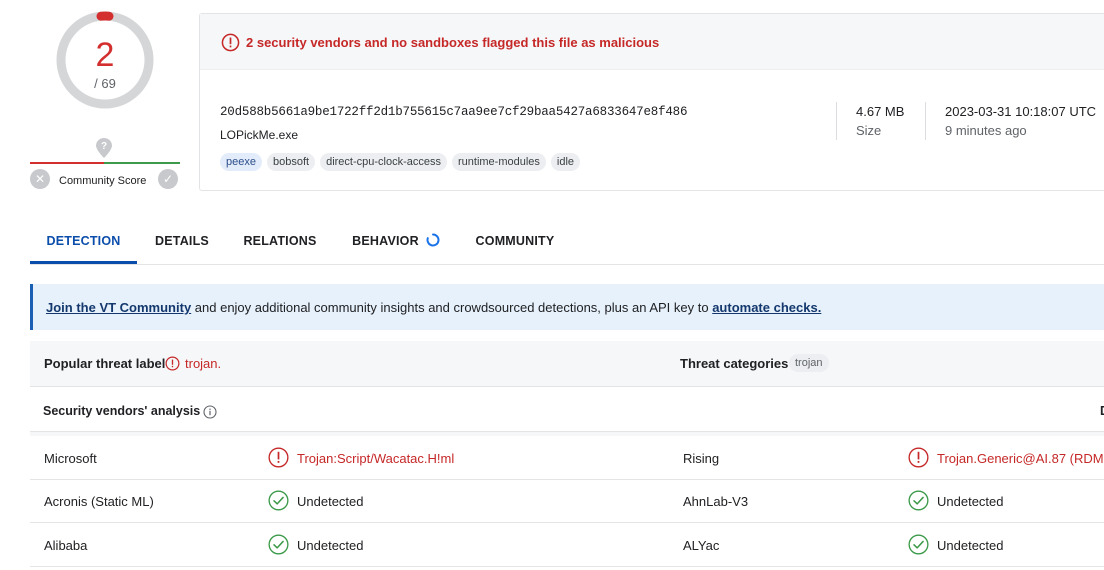 The width and height of the screenshot is (1104, 570). What do you see at coordinates (182, 242) in the screenshot?
I see `tab-details: DETAILS` at bounding box center [182, 242].